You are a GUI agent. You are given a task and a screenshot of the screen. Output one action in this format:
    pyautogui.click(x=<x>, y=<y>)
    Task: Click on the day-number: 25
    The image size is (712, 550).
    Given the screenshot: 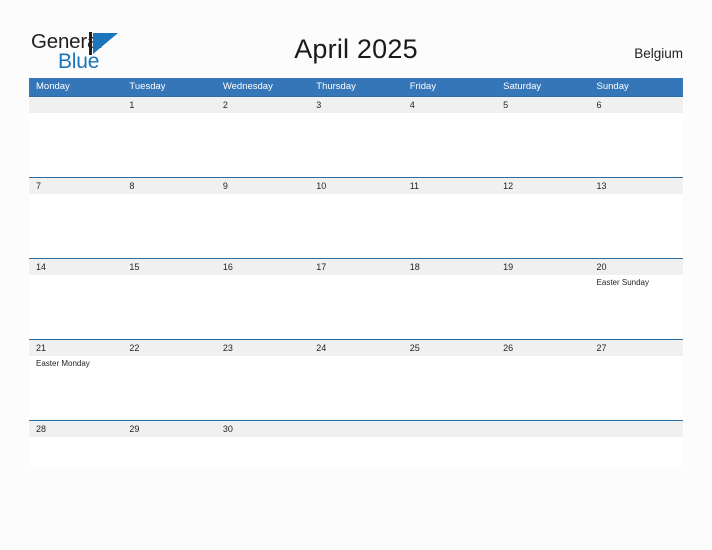 What is the action you would take?
    pyautogui.click(x=449, y=348)
    